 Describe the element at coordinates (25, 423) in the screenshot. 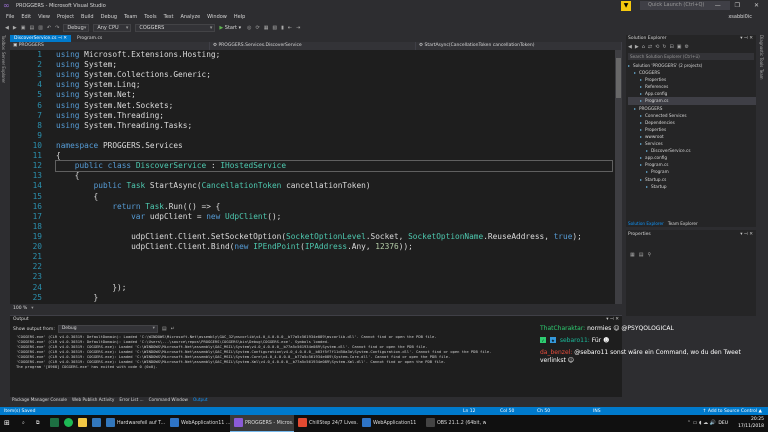

I see `search-icon: ⌕` at that location.